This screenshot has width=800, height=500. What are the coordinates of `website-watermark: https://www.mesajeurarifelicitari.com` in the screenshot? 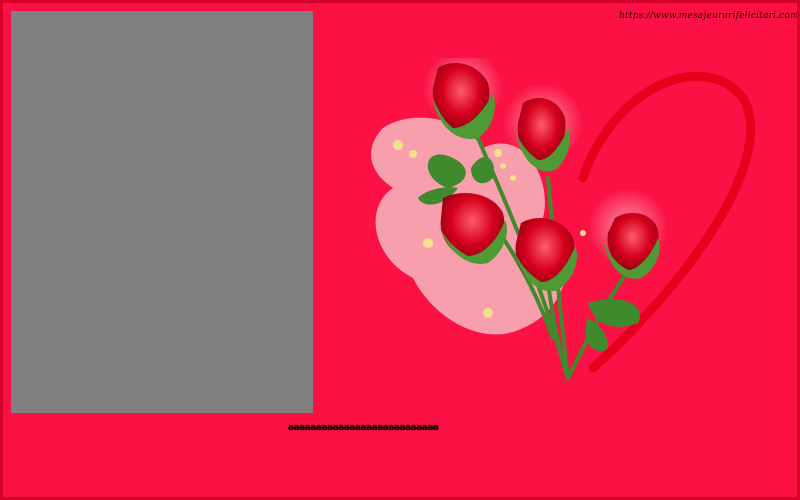 It's located at (709, 16).